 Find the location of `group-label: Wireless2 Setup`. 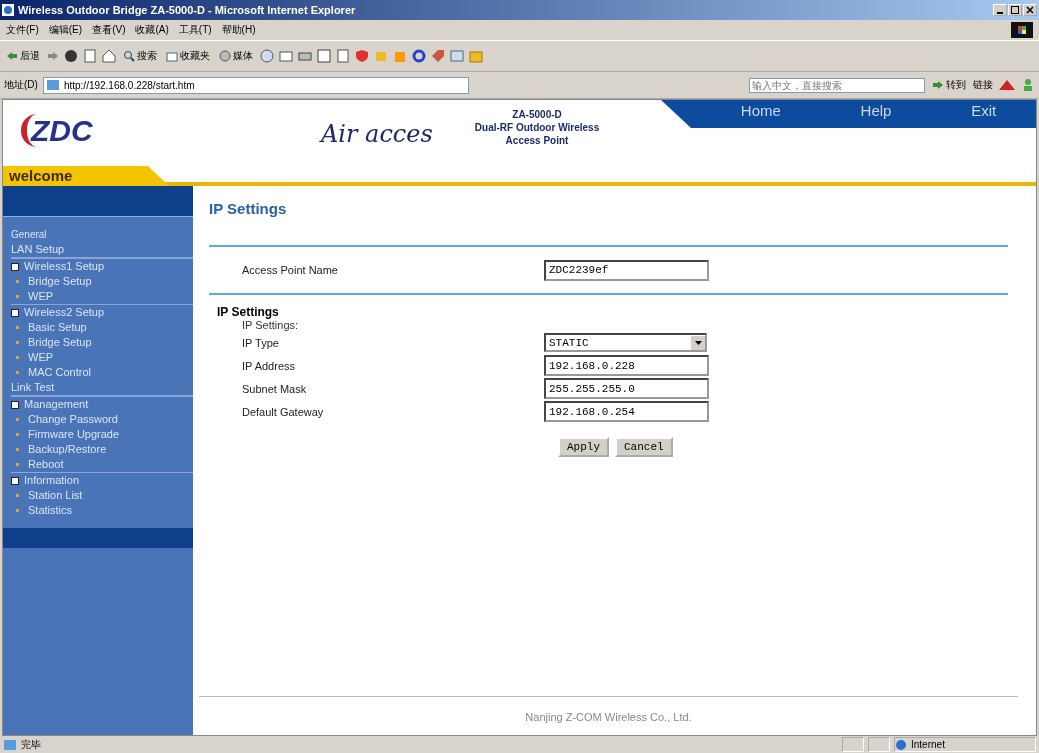

group-label: Wireless2 Setup is located at coordinates (64, 312).